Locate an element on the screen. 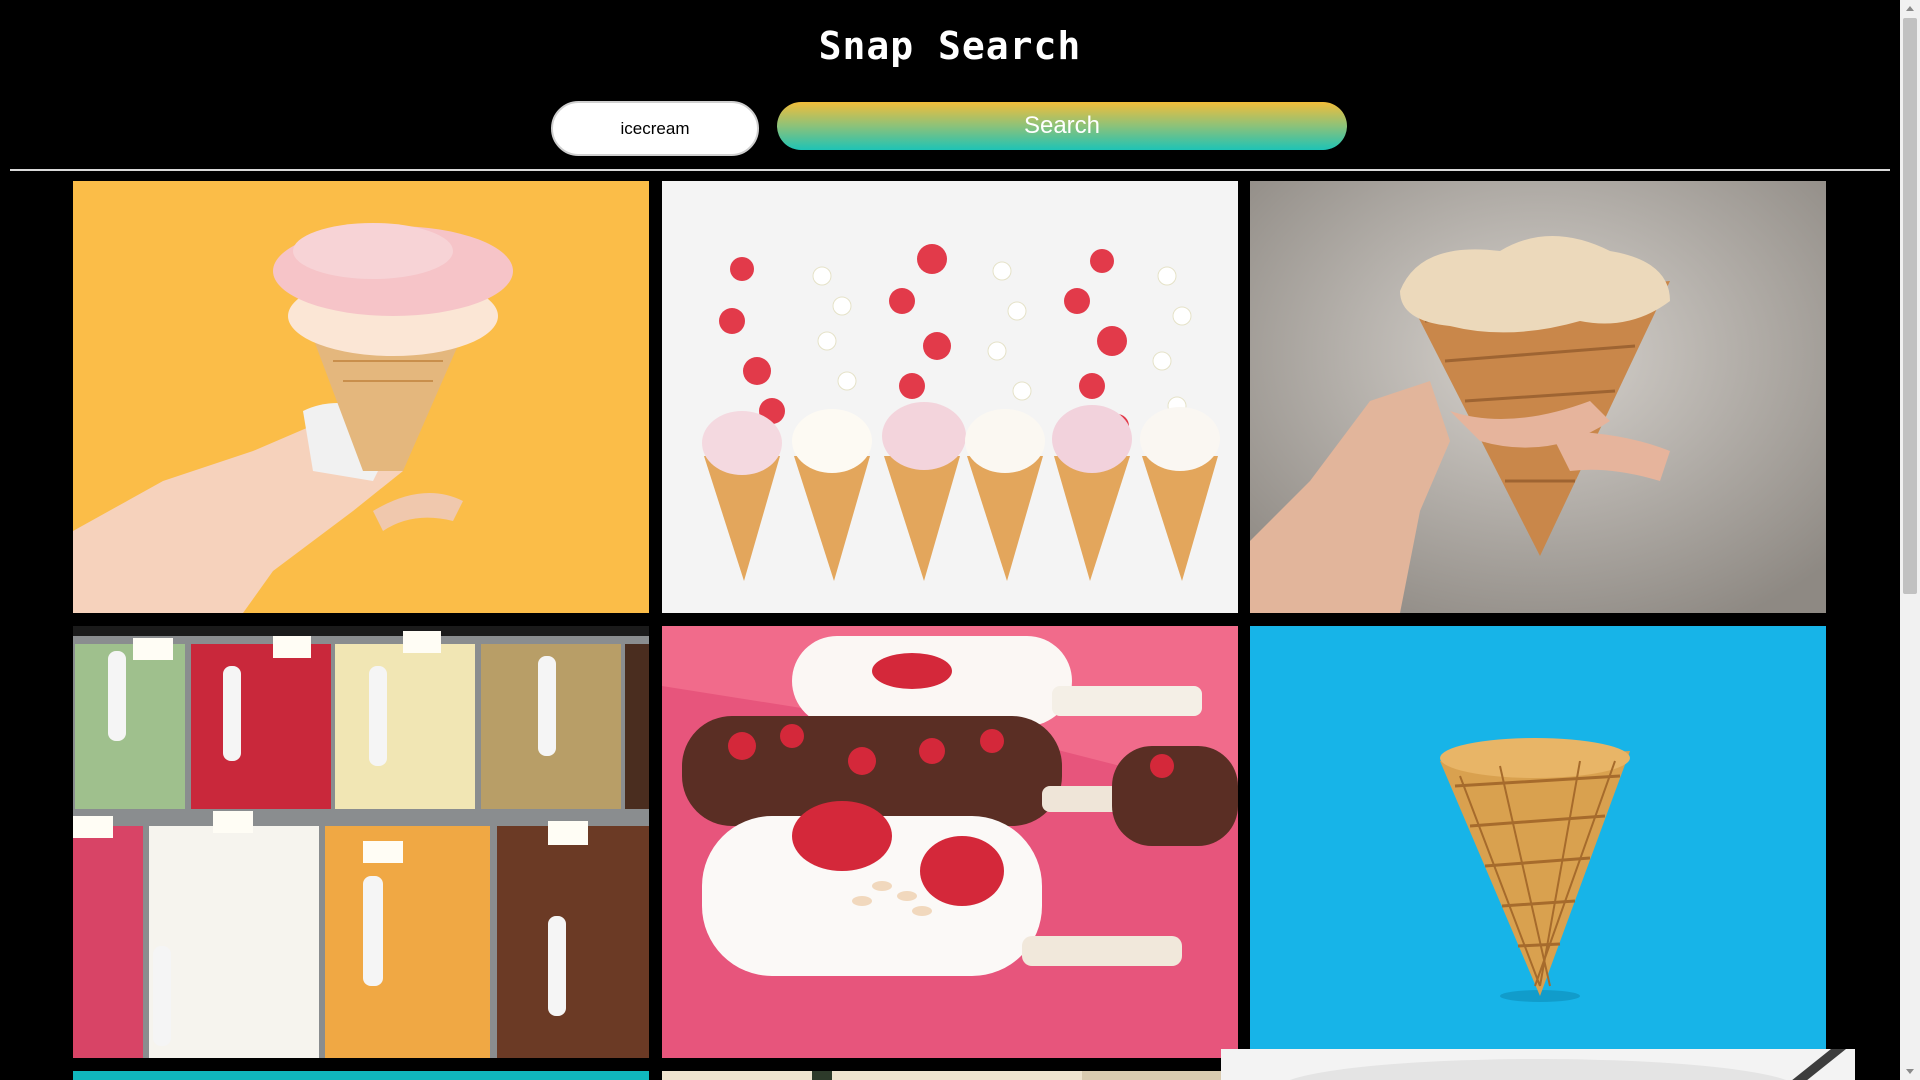 The height and width of the screenshot is (1080, 1920). scroll-down-icon is located at coordinates (1910, 1071).